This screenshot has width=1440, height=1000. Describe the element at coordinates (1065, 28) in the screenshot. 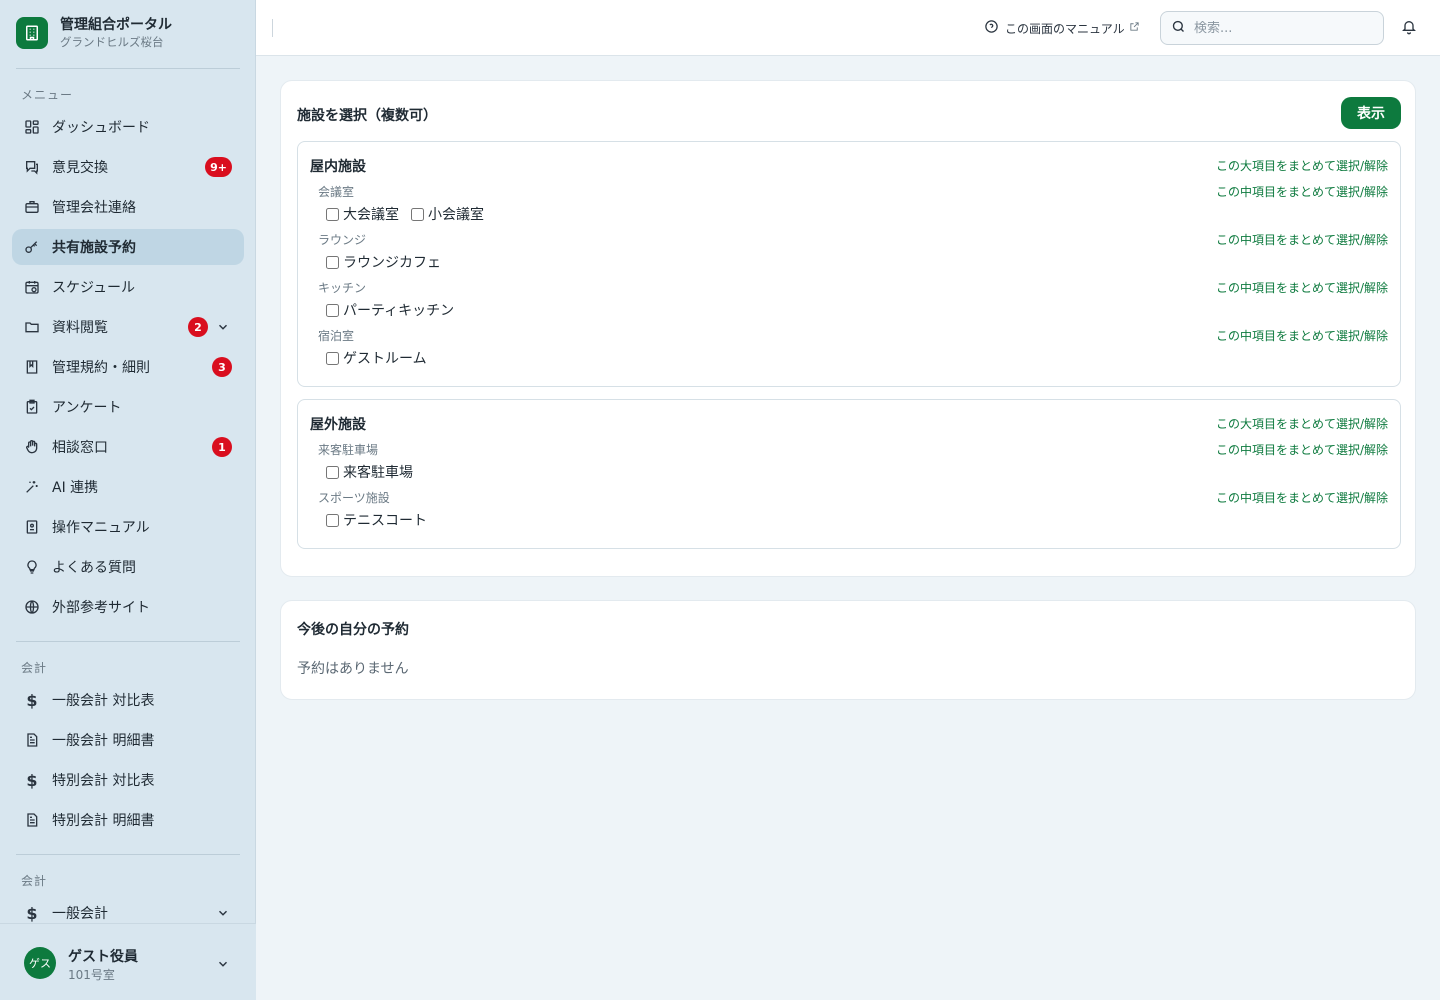

I see `page-manual-label: この画面のマニュアル` at that location.